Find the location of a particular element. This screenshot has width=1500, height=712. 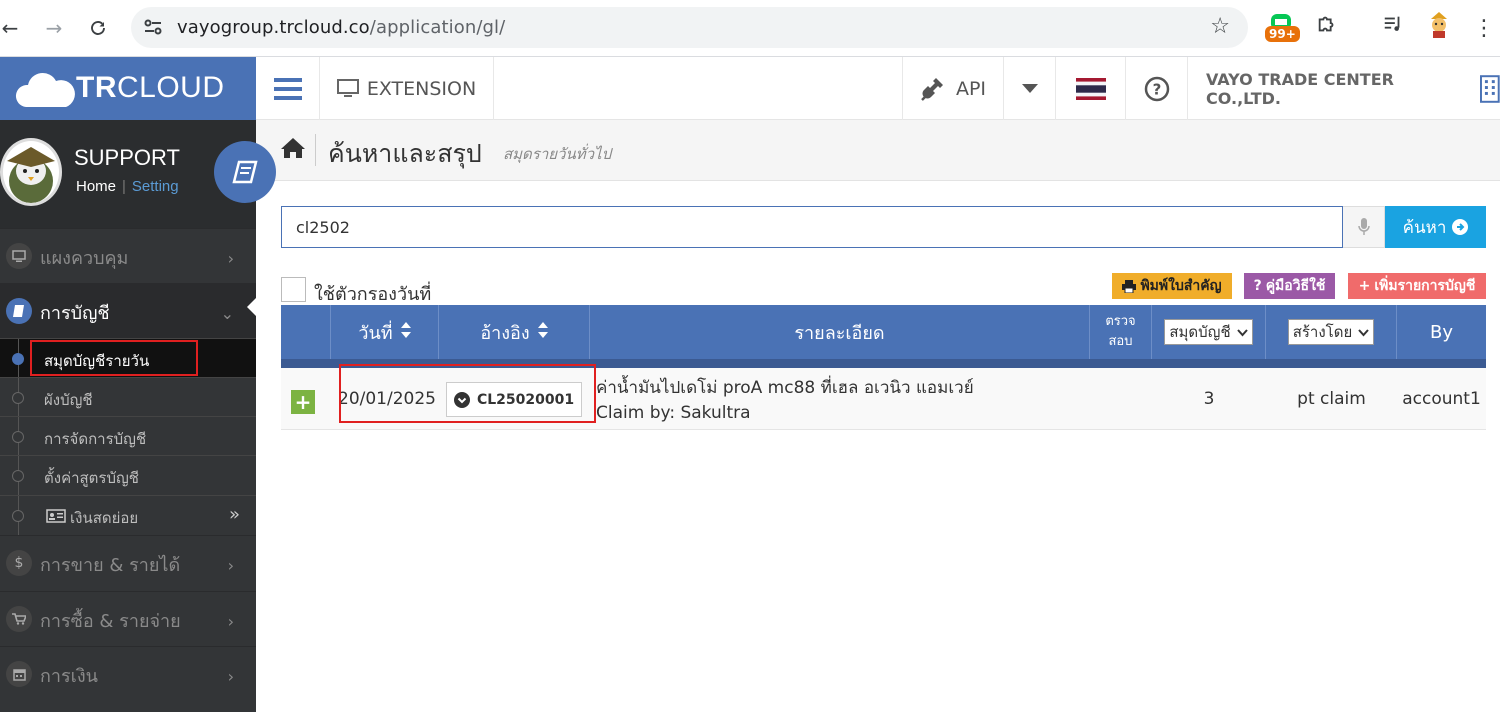

sidebar-item-label: การเงิน is located at coordinates (69, 676).